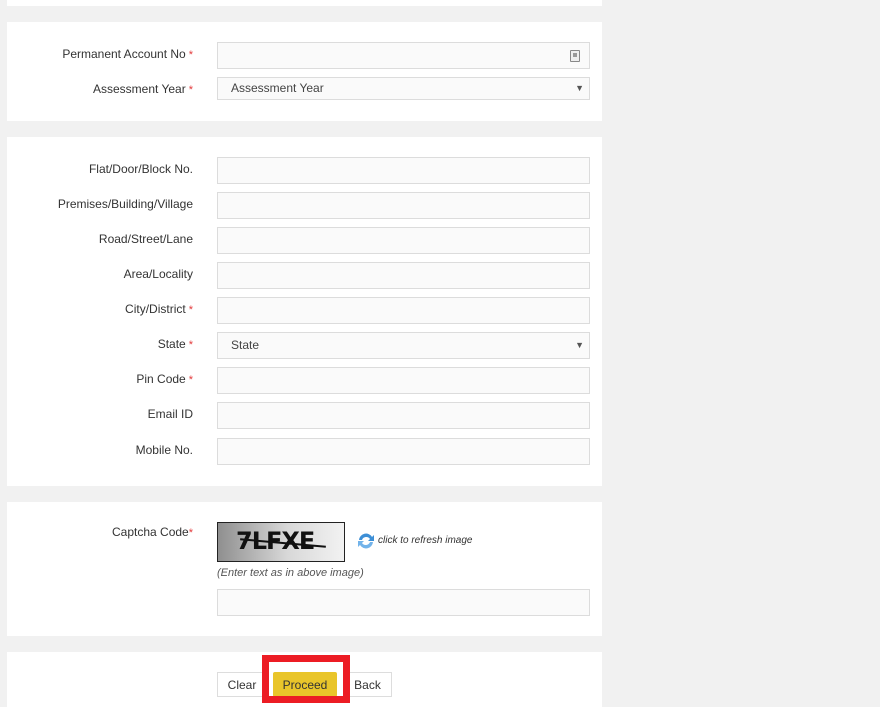 The height and width of the screenshot is (707, 880). Describe the element at coordinates (575, 56) in the screenshot. I see `id-card-icon` at that location.